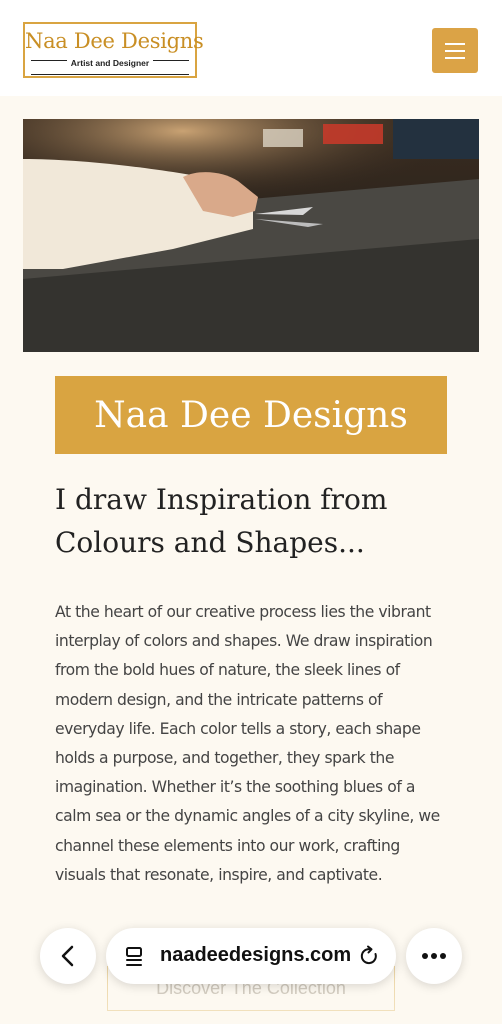 The image size is (502, 1024). What do you see at coordinates (255, 955) in the screenshot?
I see `url-text: naadeedesigns.com` at bounding box center [255, 955].